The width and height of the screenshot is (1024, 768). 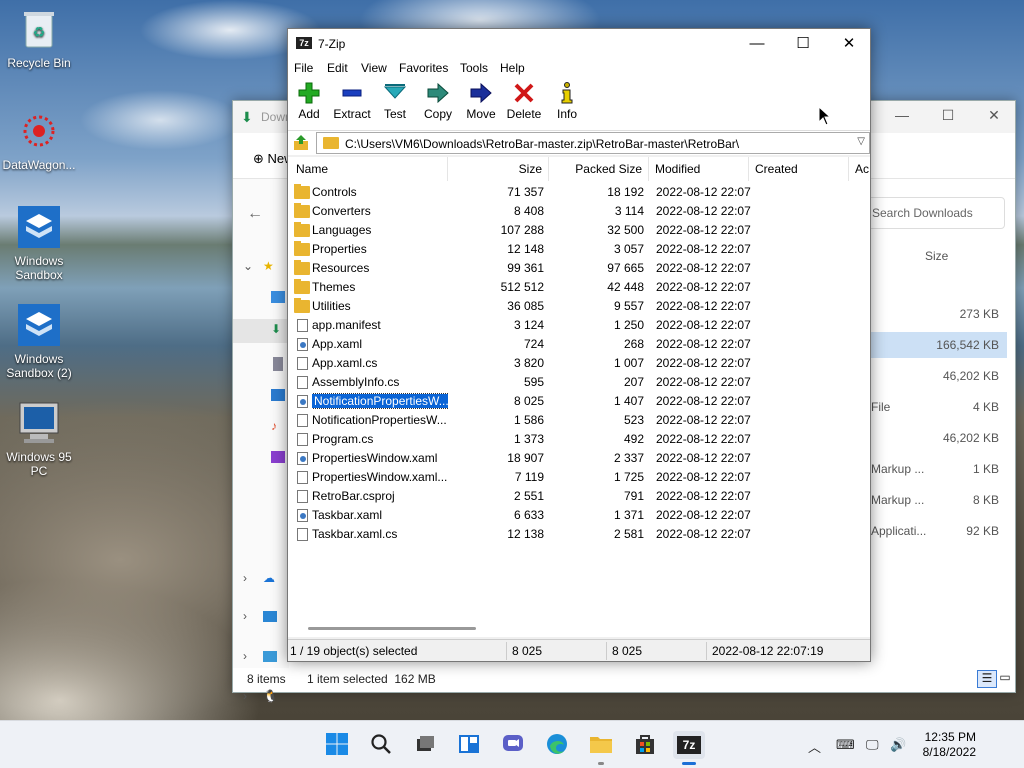 What do you see at coordinates (332, 44) in the screenshot?
I see `window-title: 7-Zip` at bounding box center [332, 44].